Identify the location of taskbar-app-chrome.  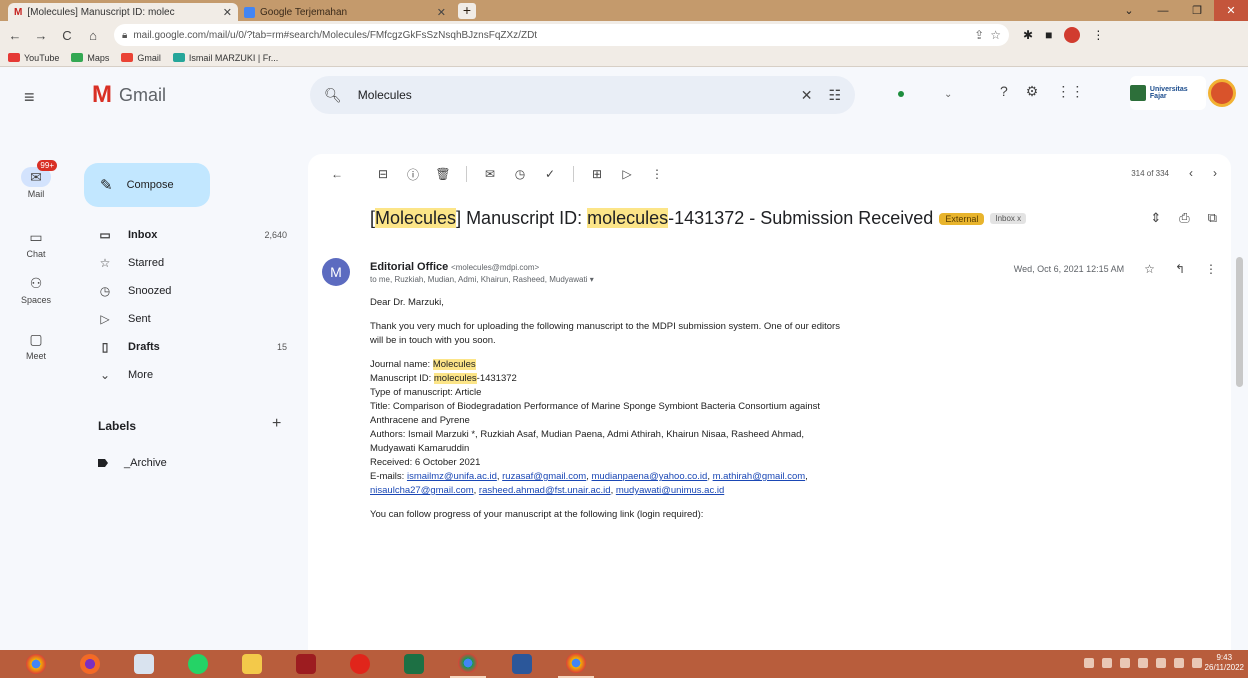
(468, 664).